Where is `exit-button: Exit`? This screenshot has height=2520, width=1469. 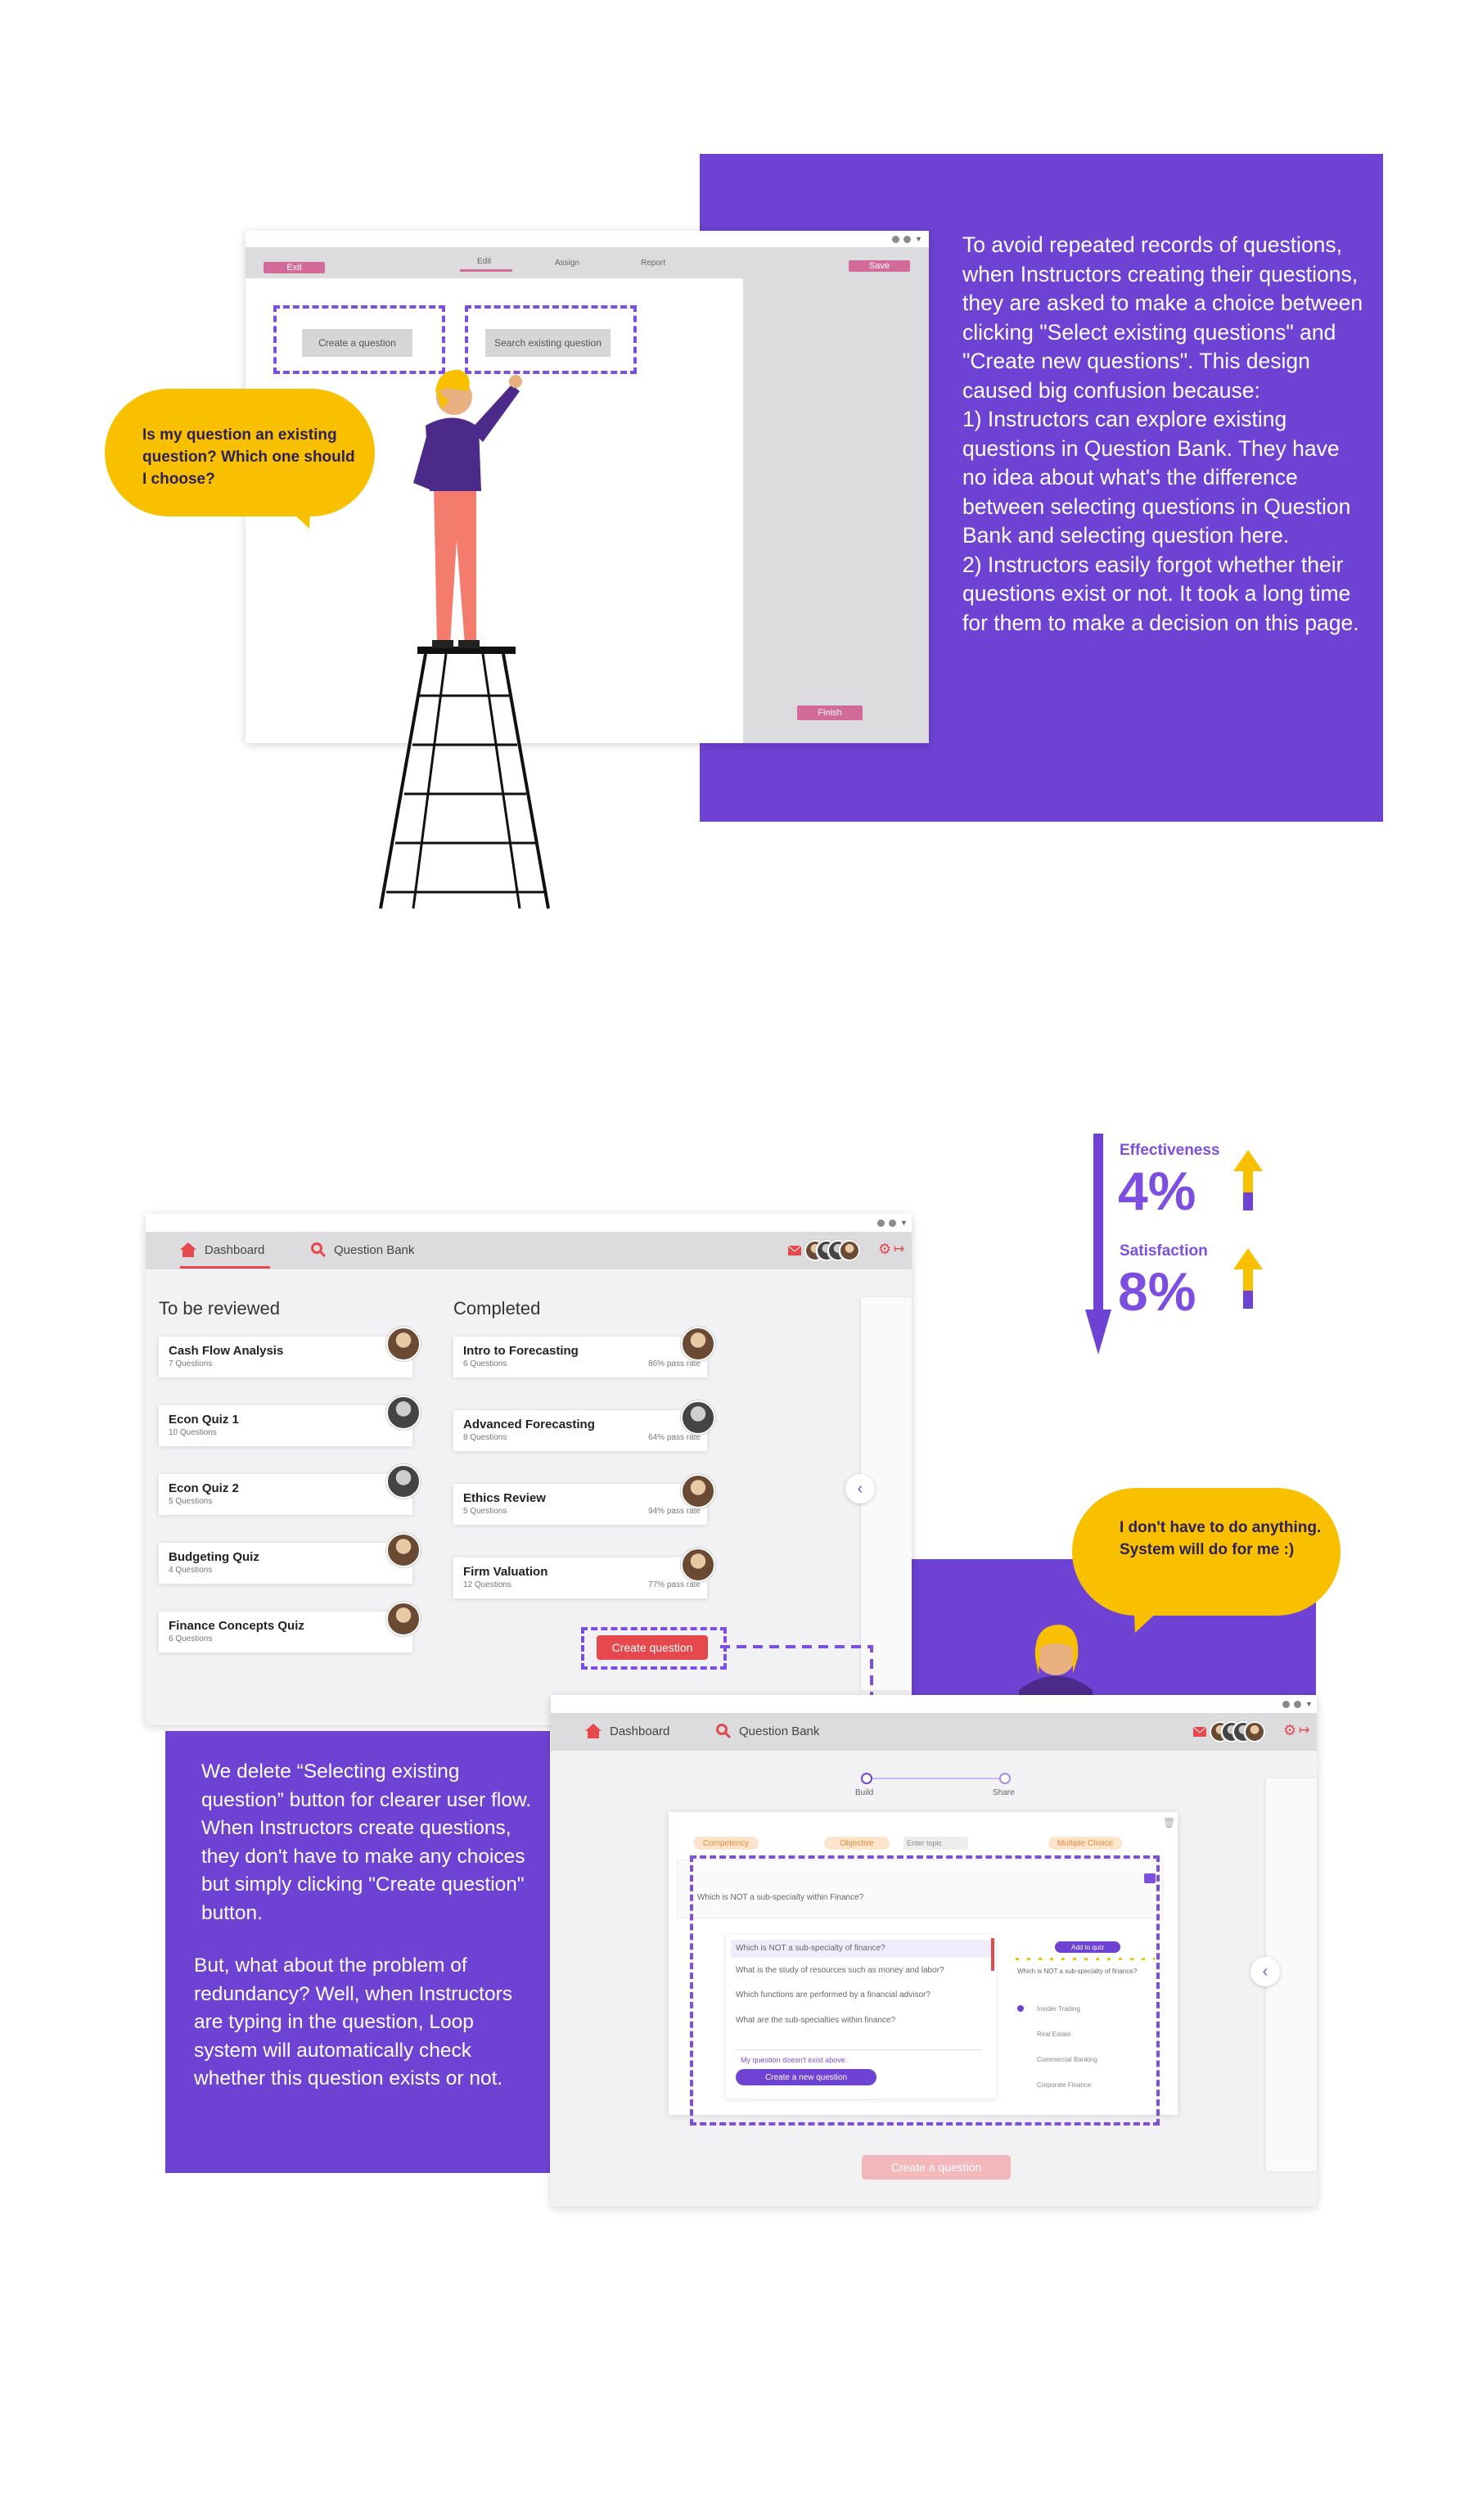 exit-button: Exit is located at coordinates (295, 268).